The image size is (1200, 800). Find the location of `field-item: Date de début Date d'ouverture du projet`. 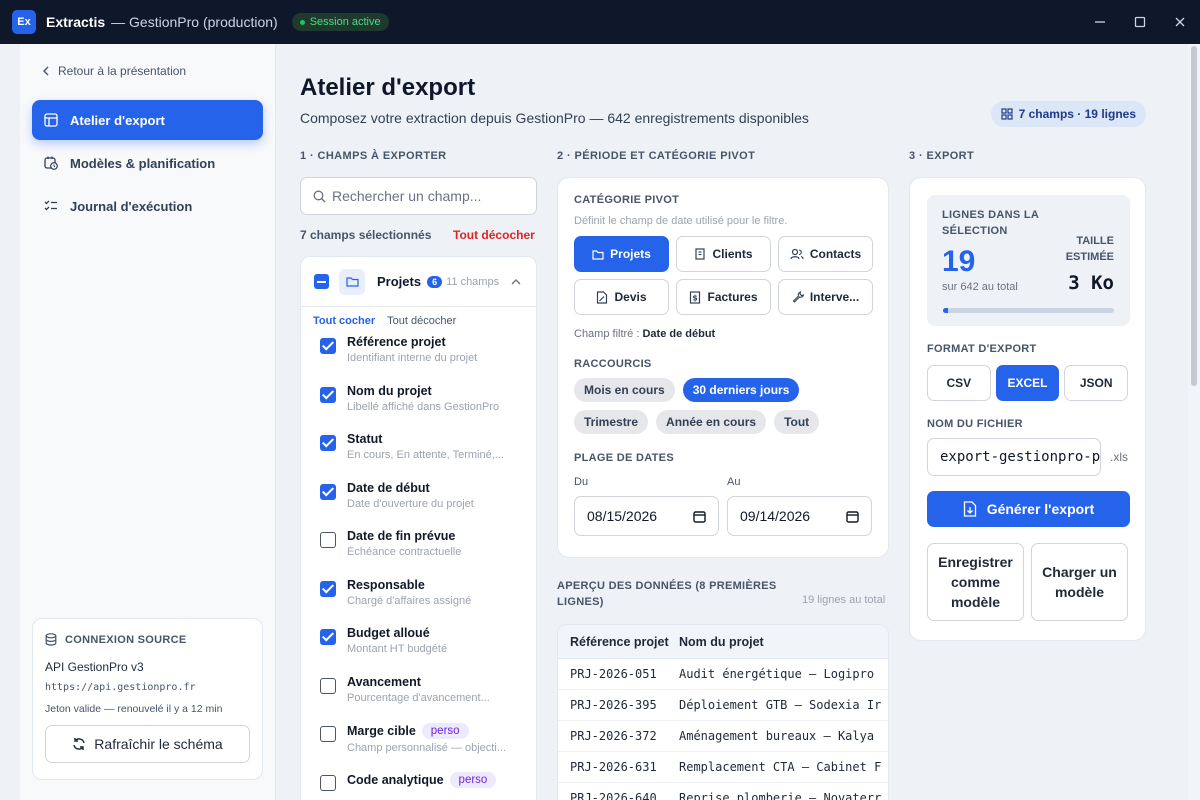

field-item: Date de début Date d'ouverture du projet is located at coordinates (418, 505).